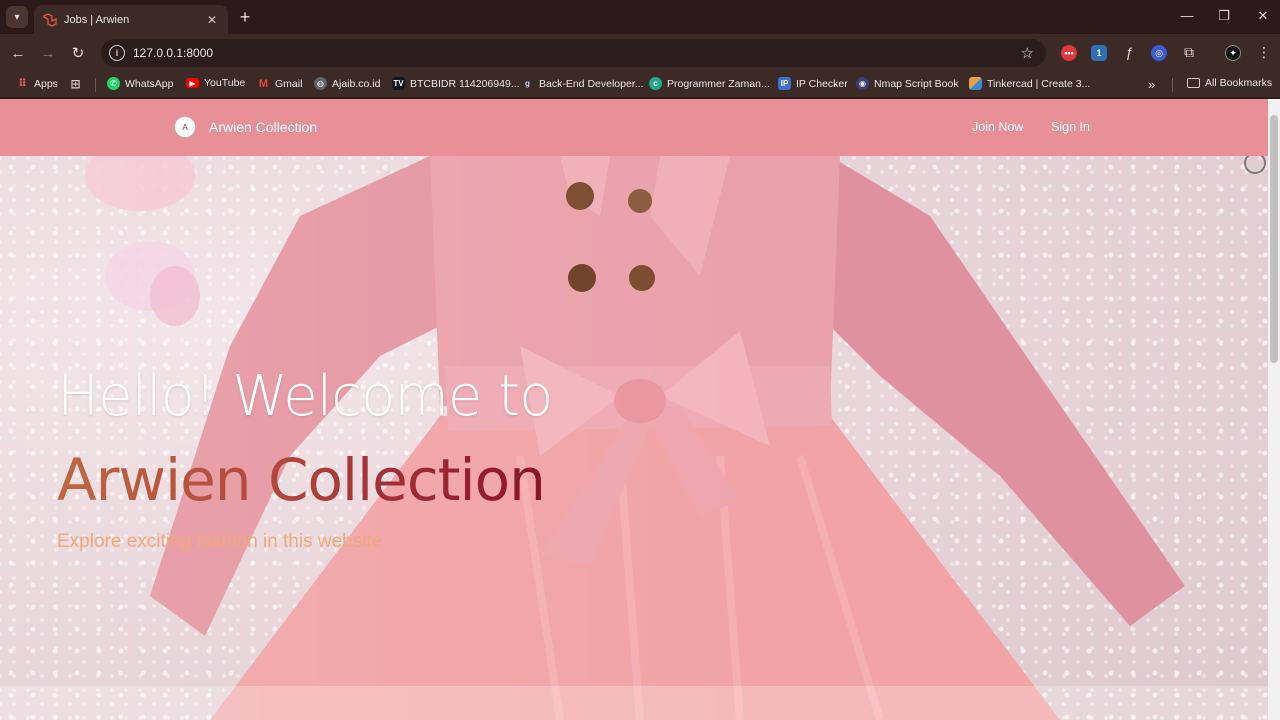 The image size is (1280, 720). I want to click on whatsapp-icon: ✆, so click(113, 83).